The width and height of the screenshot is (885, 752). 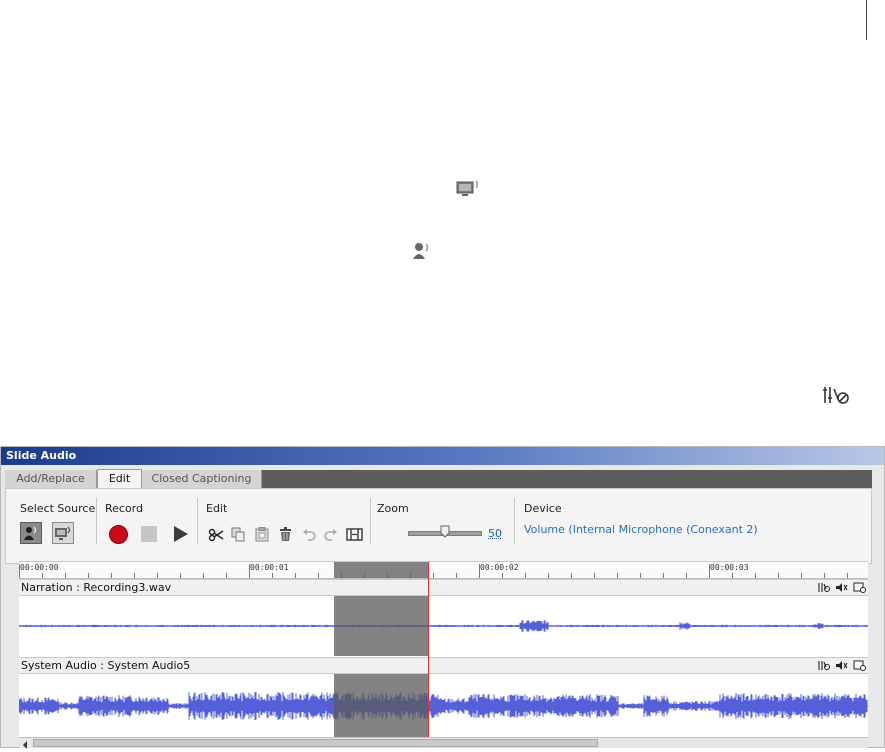 I want to click on tab-edit: Edit, so click(x=119, y=479).